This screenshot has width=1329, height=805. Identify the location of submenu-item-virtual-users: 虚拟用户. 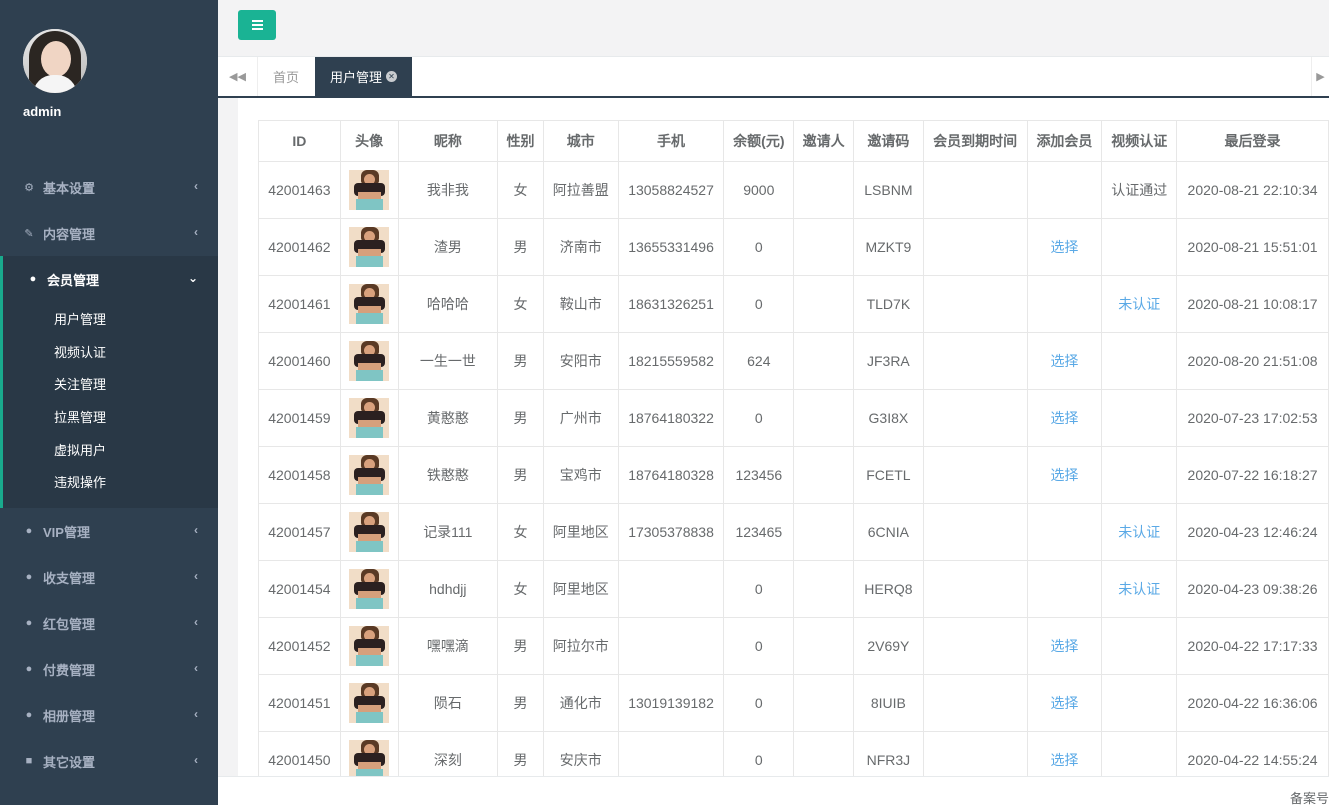
(110, 449).